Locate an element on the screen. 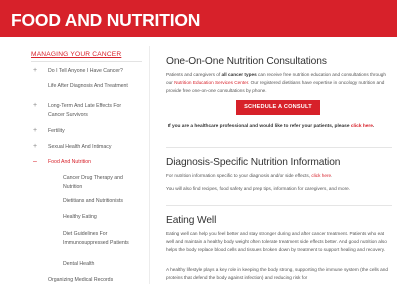 Image resolution: width=397 pixels, height=284 pixels. sidebar-item-label: Sexual Health And Intimacy is located at coordinates (93, 147).